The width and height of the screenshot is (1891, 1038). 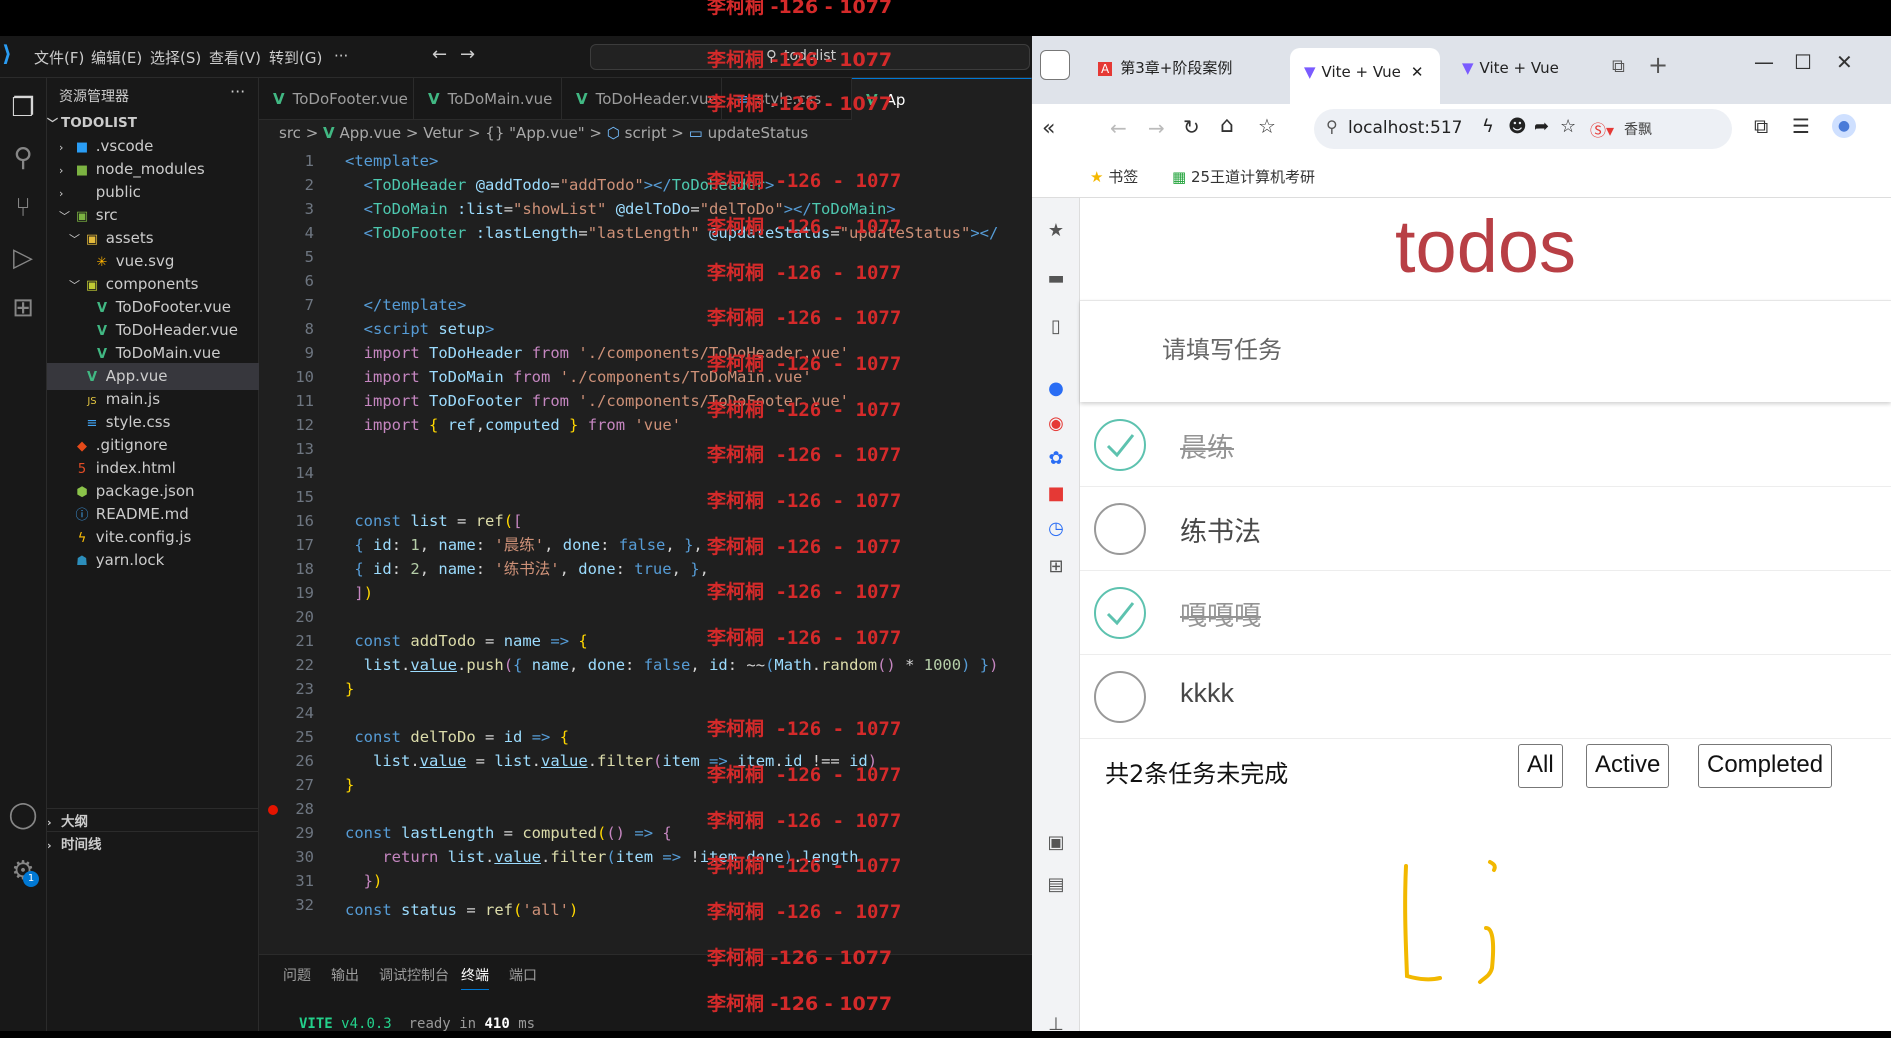 I want to click on breadcrumb-module: {} "App.vue", so click(x=534, y=133).